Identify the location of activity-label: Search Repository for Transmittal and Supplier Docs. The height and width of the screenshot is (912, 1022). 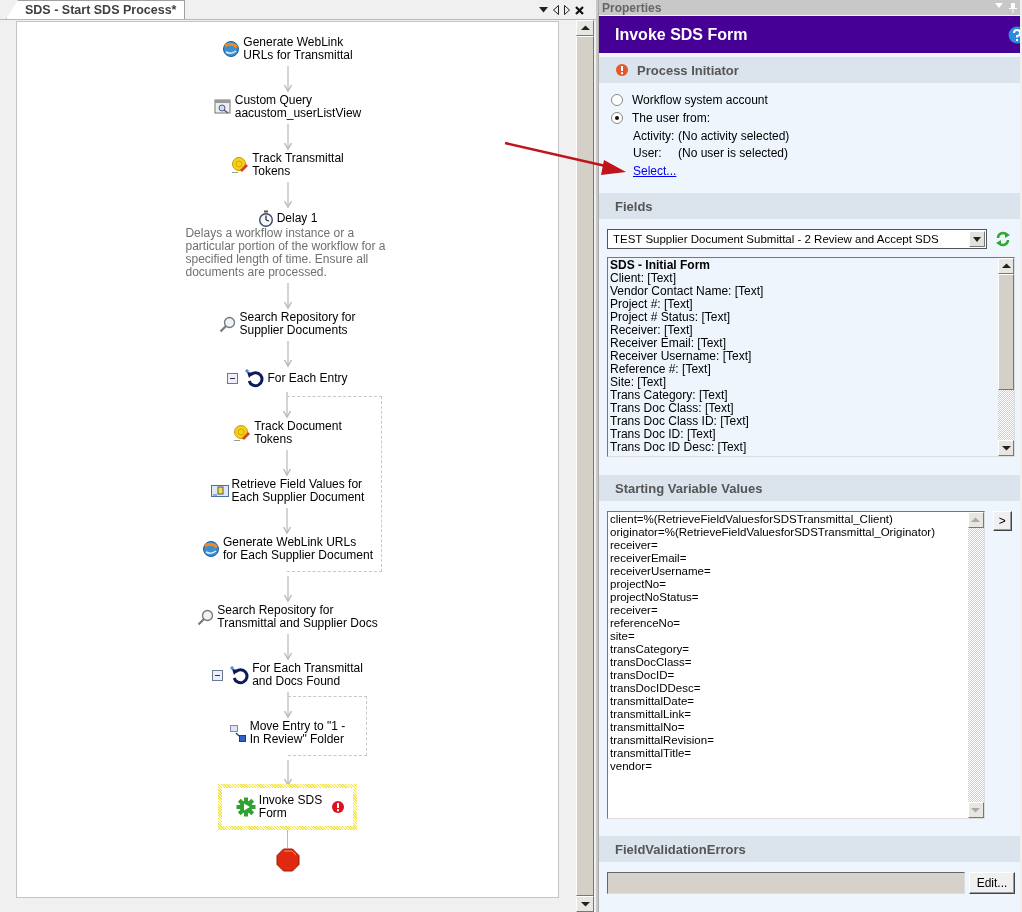
(297, 617).